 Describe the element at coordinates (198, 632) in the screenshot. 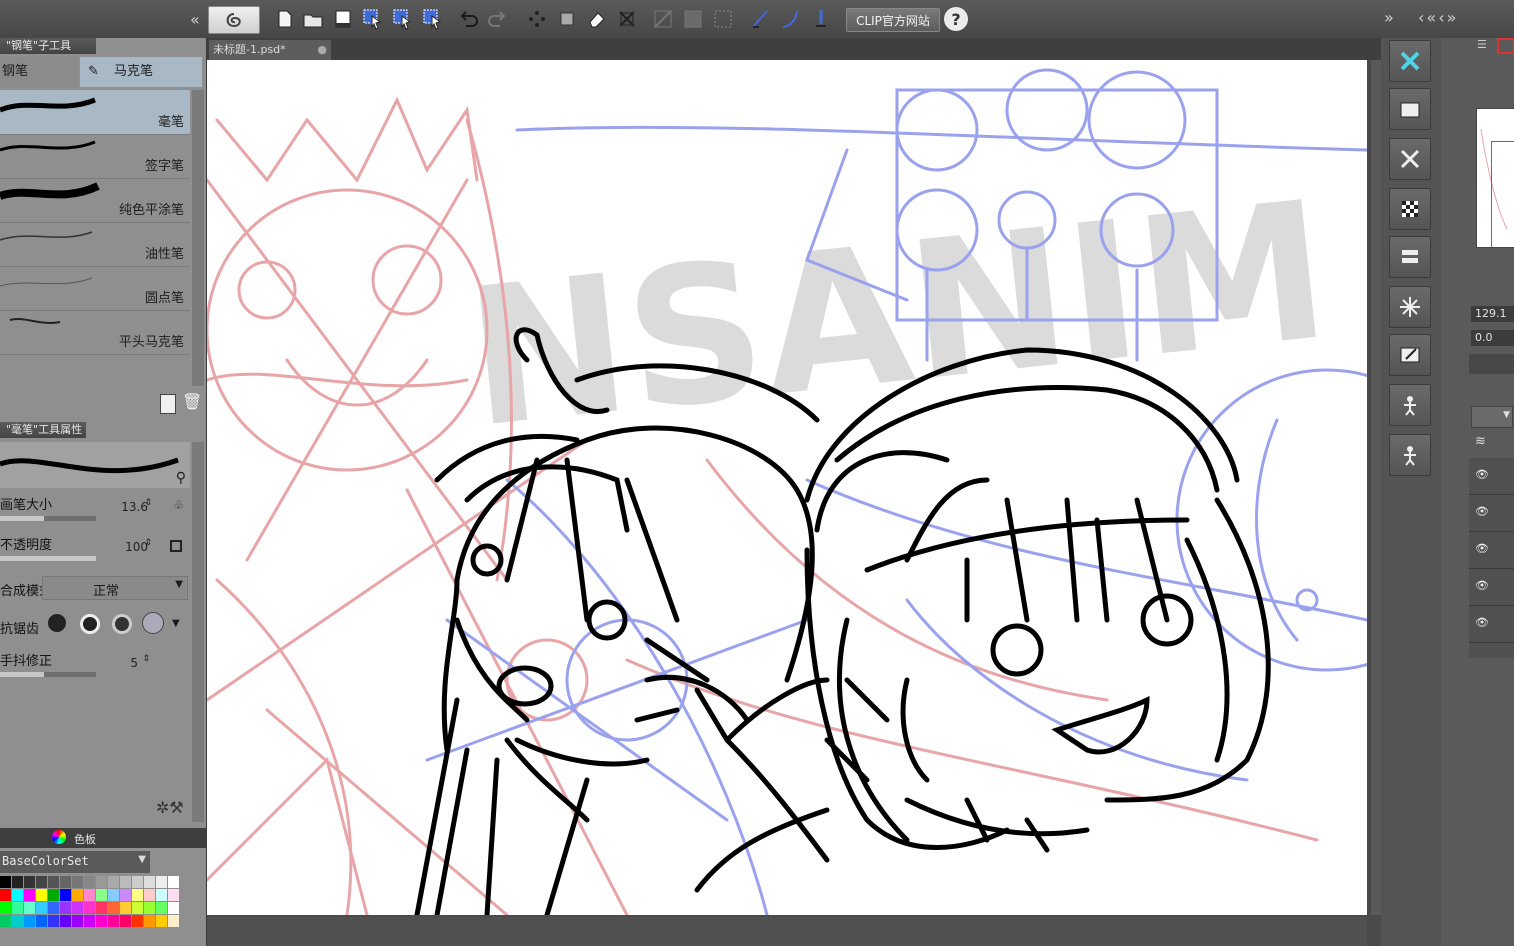

I see `property-scrollbar` at that location.